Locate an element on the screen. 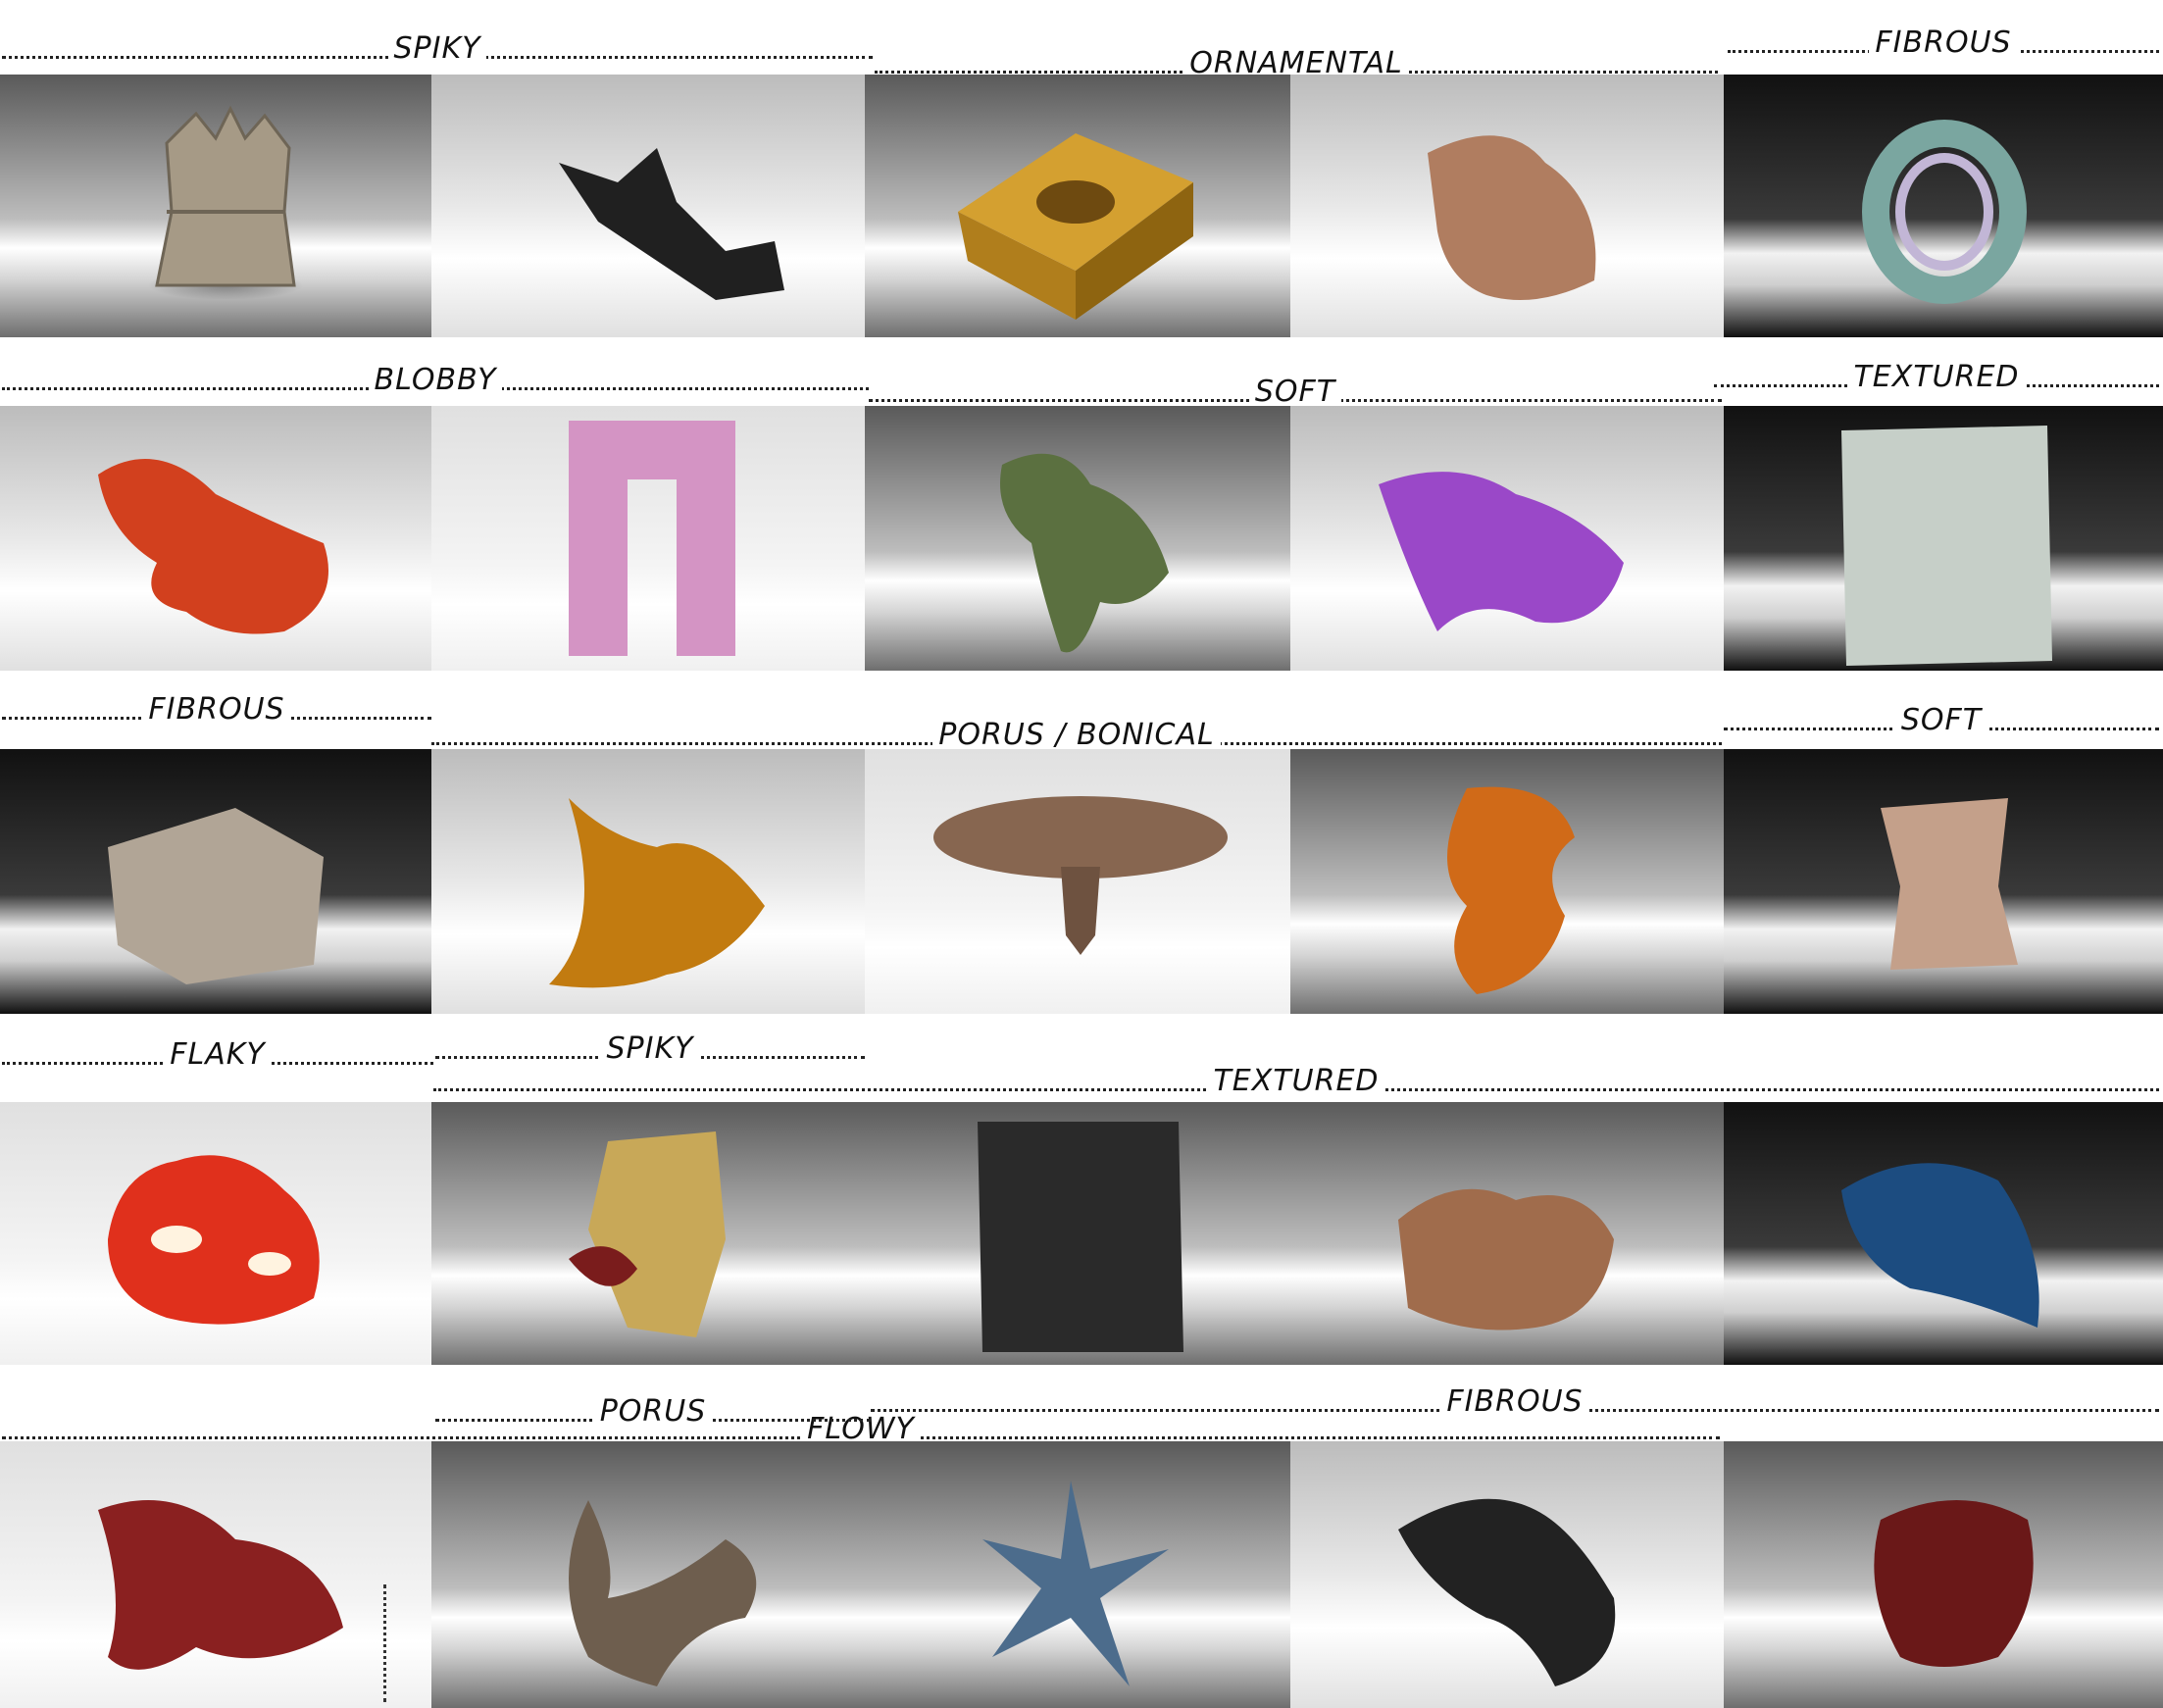 The height and width of the screenshot is (1708, 2163). label-fibrous-3: FIBROUS is located at coordinates (1515, 1396).